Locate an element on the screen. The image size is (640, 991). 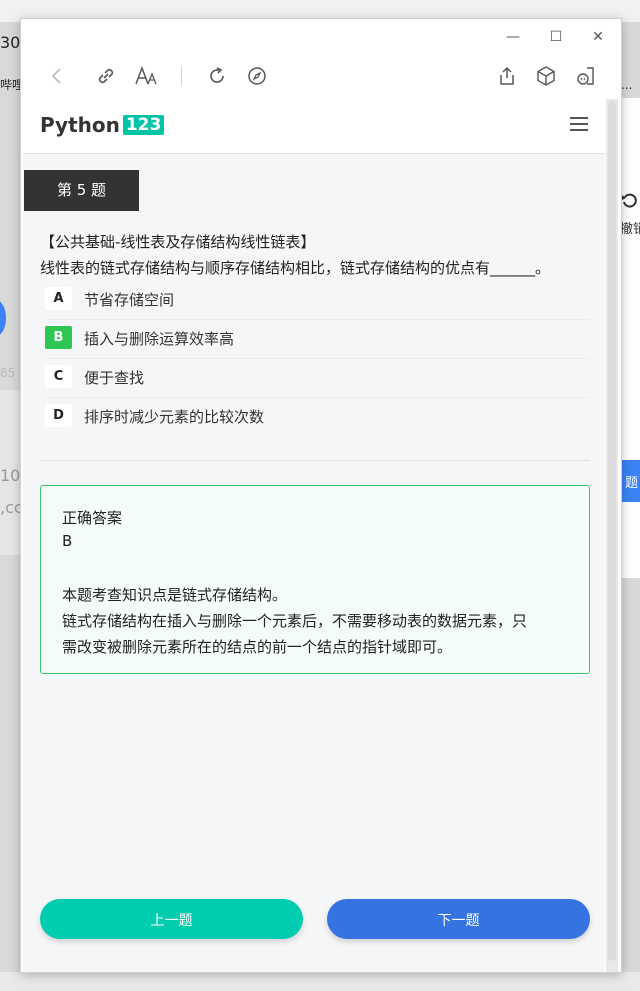
logo-text: Python is located at coordinates (80, 125).